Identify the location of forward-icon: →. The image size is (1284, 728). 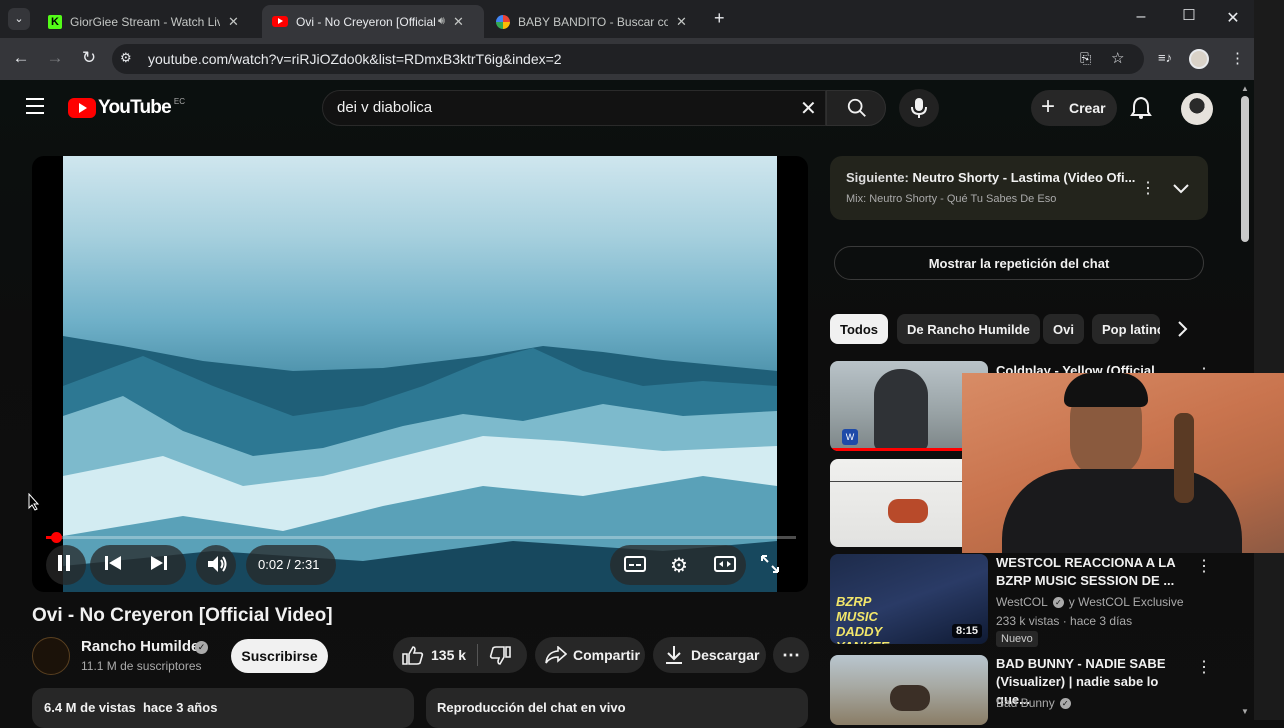
(55, 58).